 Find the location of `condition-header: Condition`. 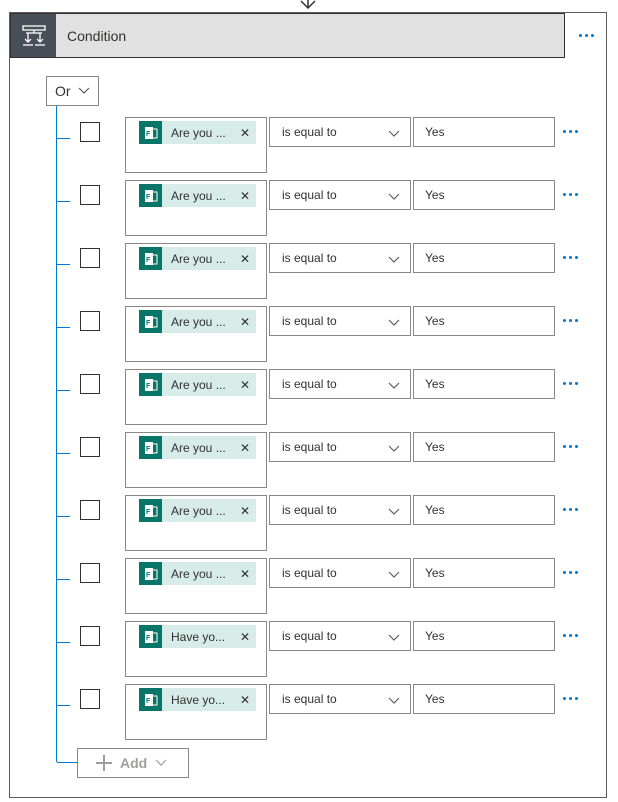

condition-header: Condition is located at coordinates (287, 35).